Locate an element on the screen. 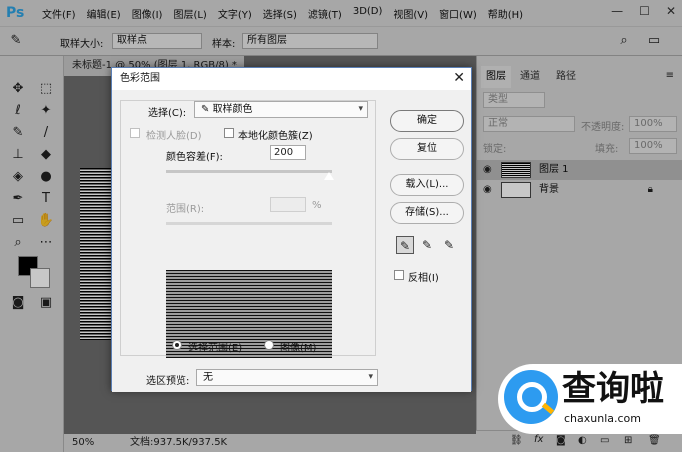  range-input is located at coordinates (288, 204).